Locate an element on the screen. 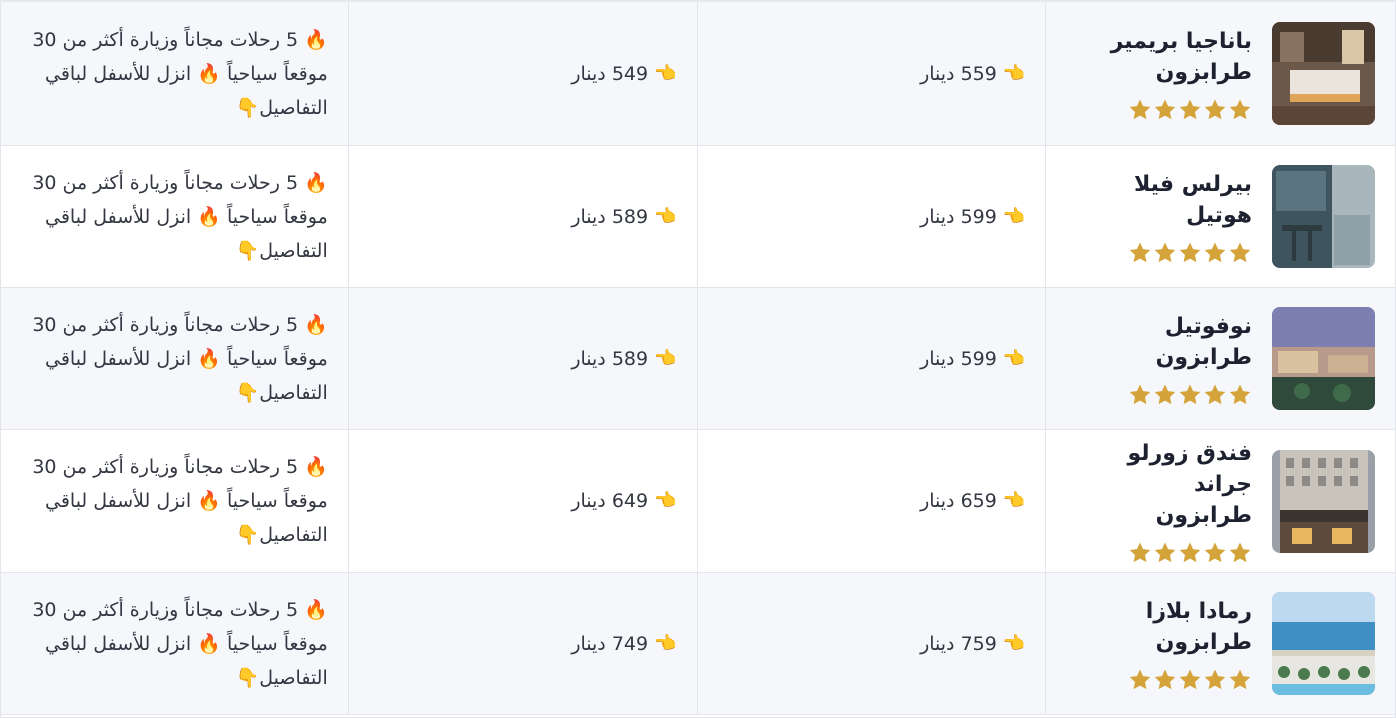  hotel-name: باناجيا بريمير طرابزون is located at coordinates (1177, 57).